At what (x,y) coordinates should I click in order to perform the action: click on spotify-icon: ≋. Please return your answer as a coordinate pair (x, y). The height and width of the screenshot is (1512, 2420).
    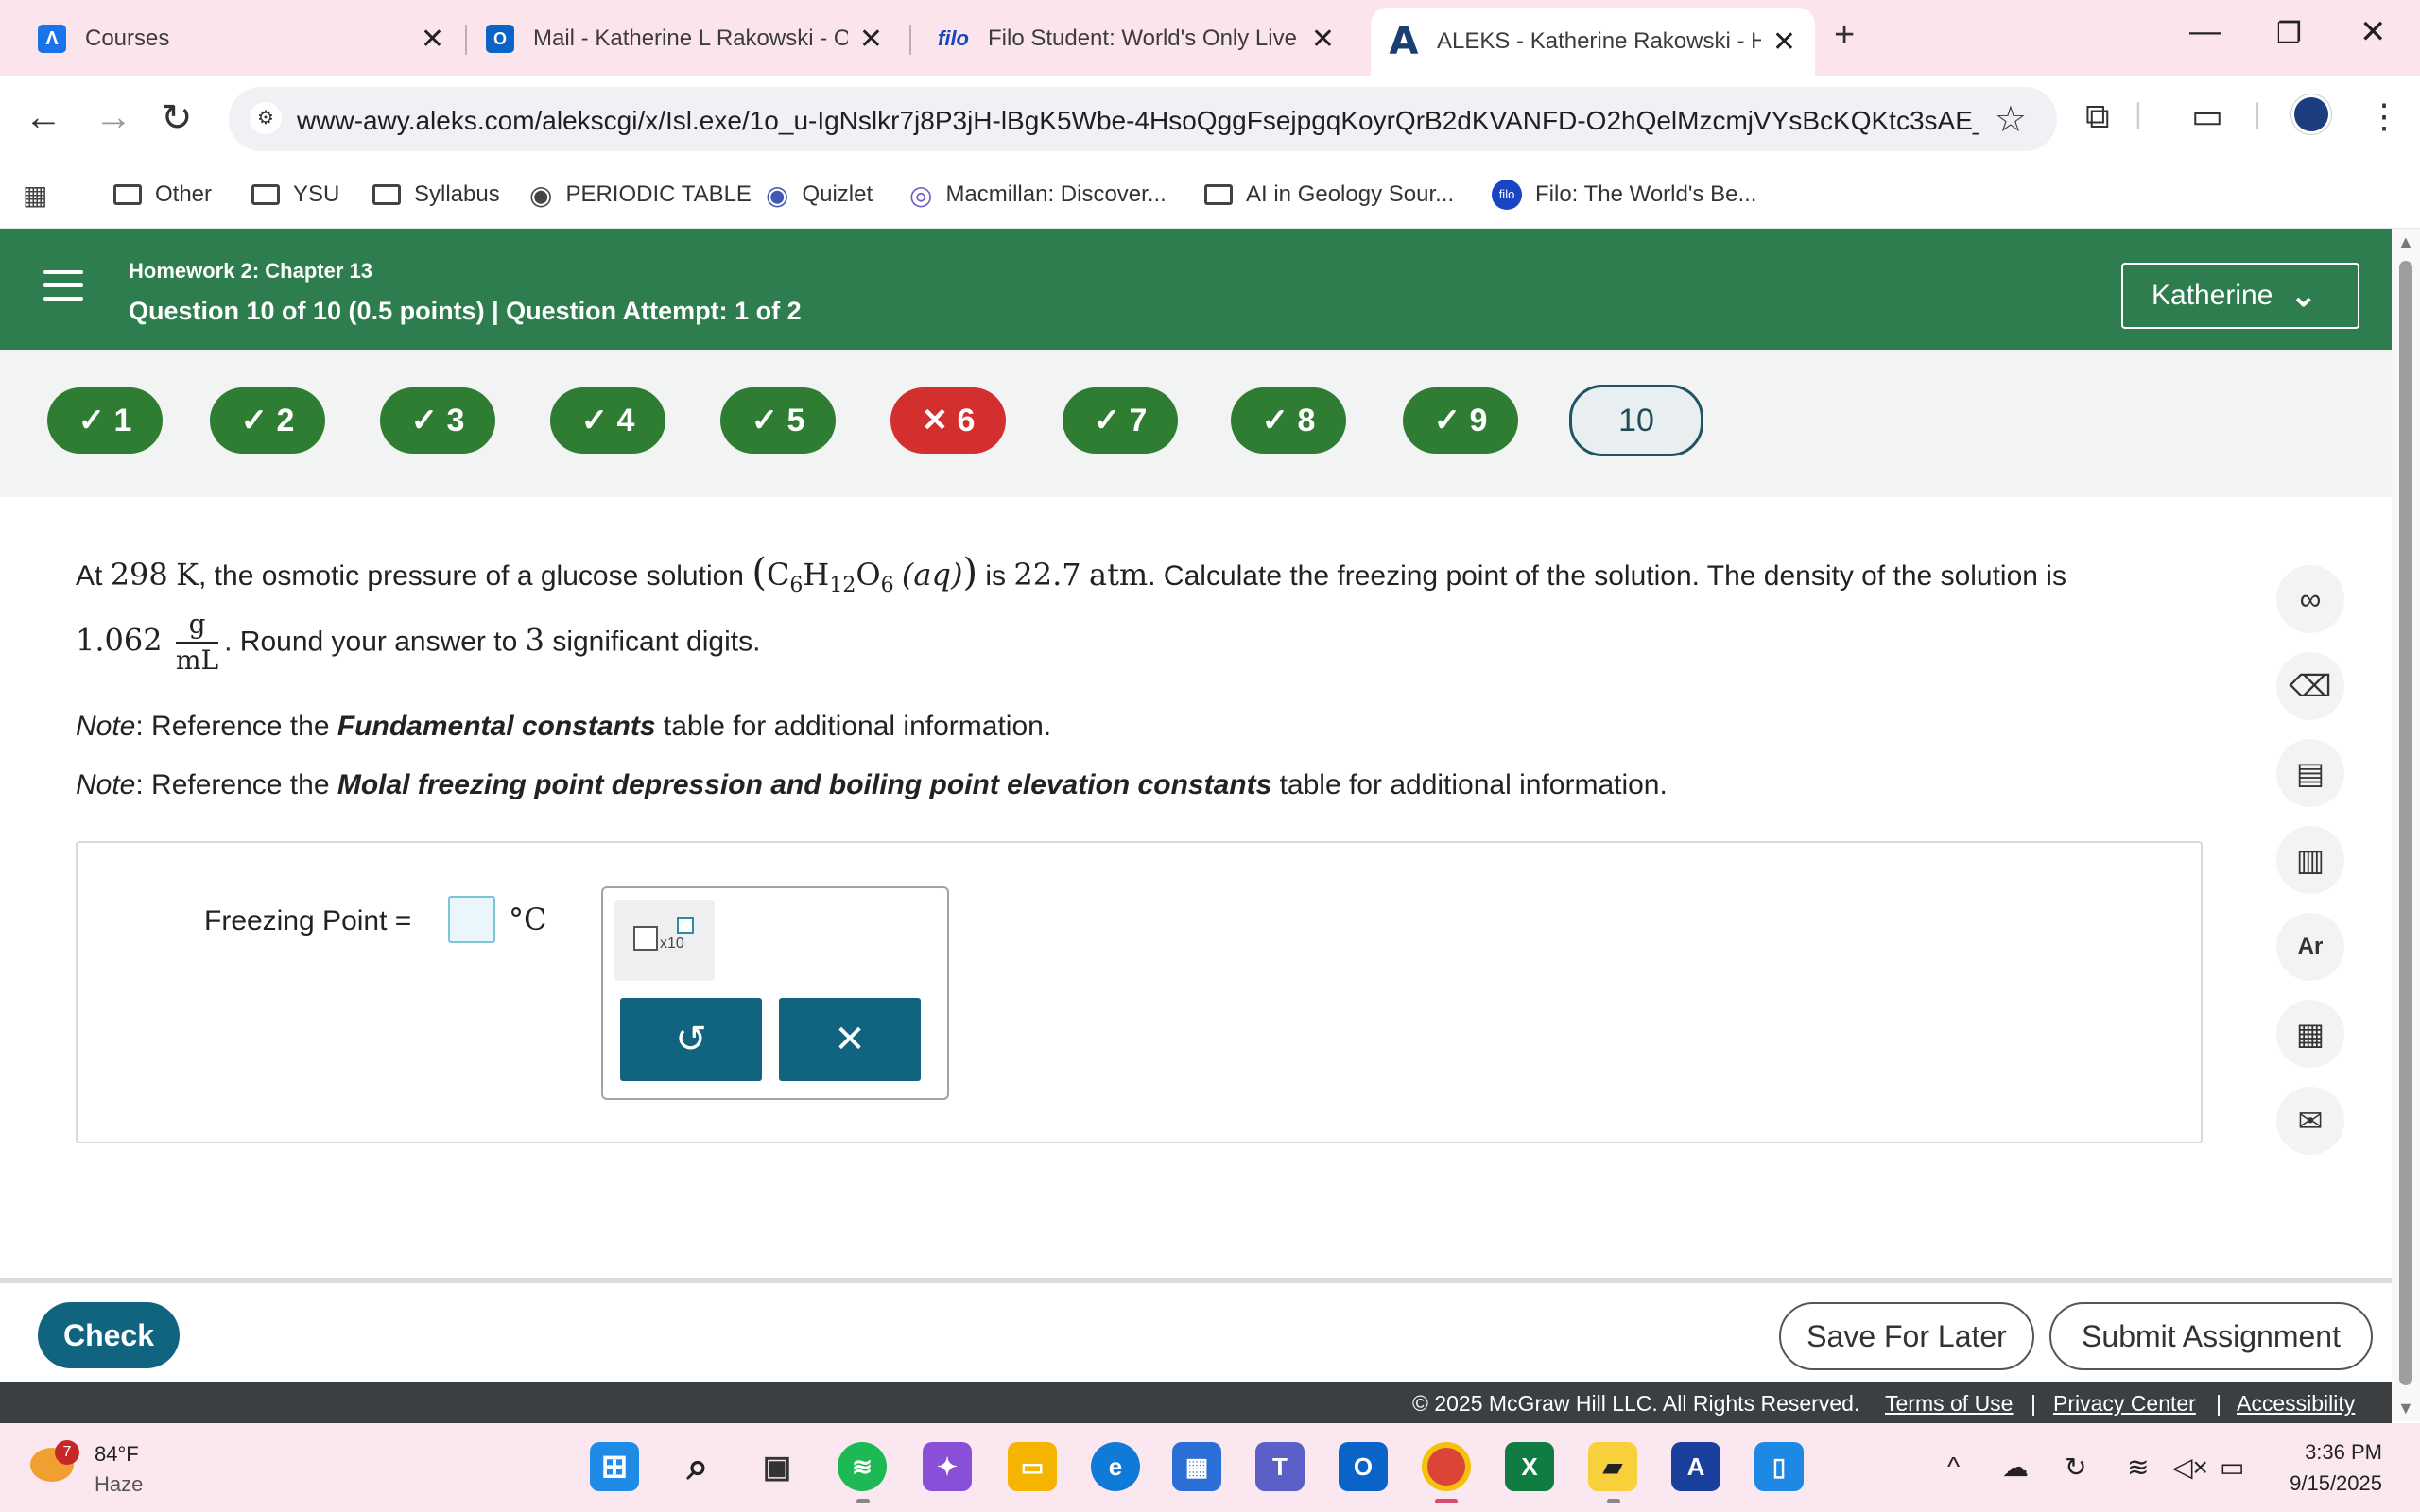
    Looking at the image, I should click on (863, 1466).